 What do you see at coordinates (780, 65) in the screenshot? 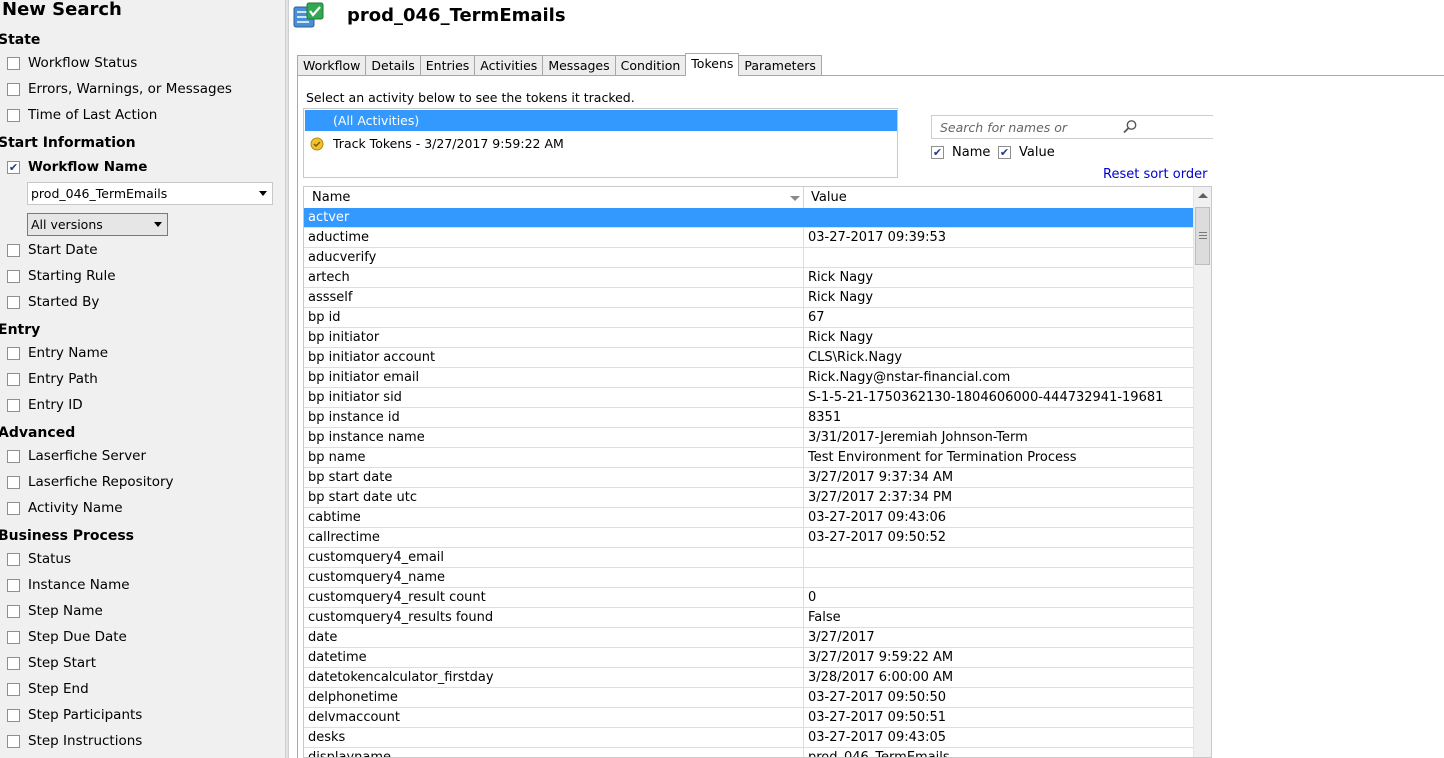
I see `tab-parameters: Parameters` at bounding box center [780, 65].